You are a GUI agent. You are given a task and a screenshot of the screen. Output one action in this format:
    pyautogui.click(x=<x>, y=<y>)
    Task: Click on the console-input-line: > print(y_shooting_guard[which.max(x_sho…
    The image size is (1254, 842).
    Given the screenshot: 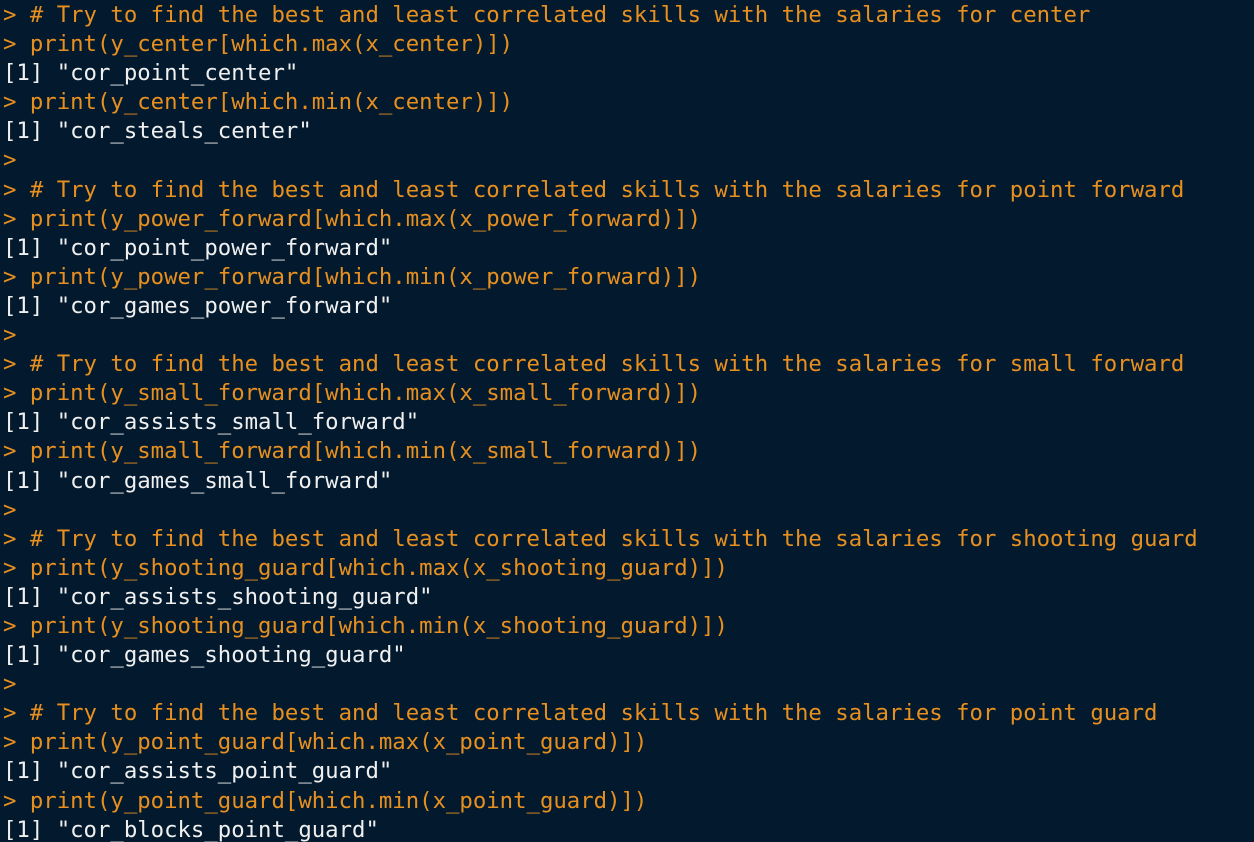 What is the action you would take?
    pyautogui.click(x=365, y=567)
    